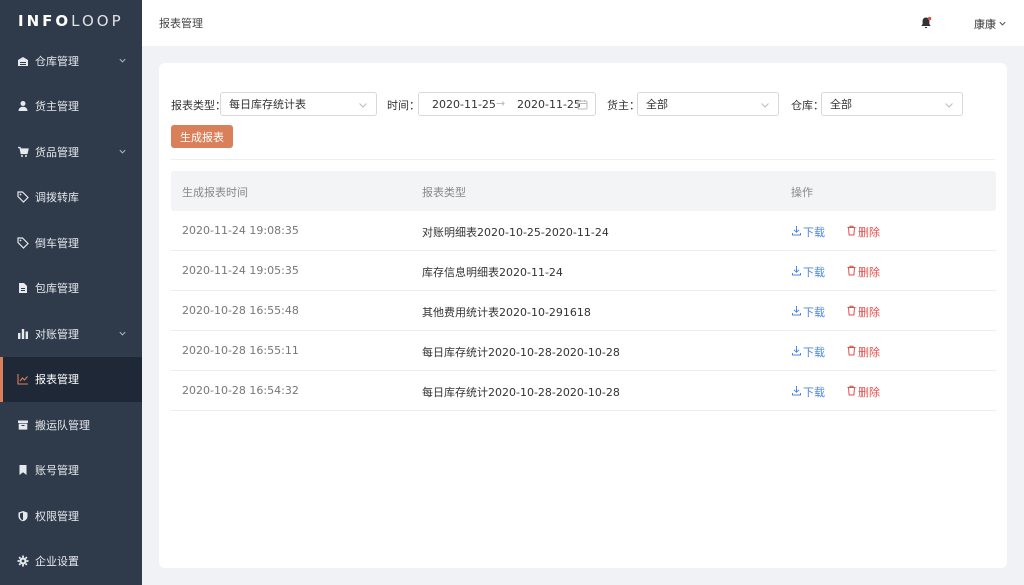  What do you see at coordinates (23, 379) in the screenshot?
I see `line-chart-icon` at bounding box center [23, 379].